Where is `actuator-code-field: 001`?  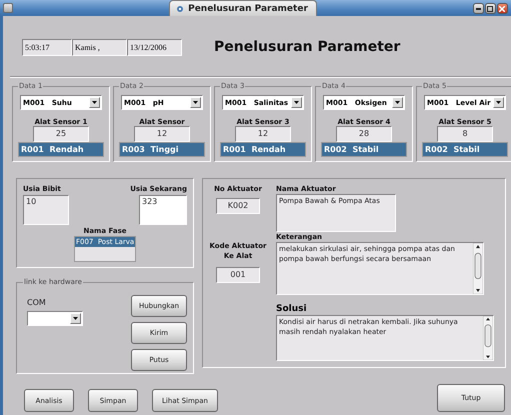
actuator-code-field: 001 is located at coordinates (238, 274).